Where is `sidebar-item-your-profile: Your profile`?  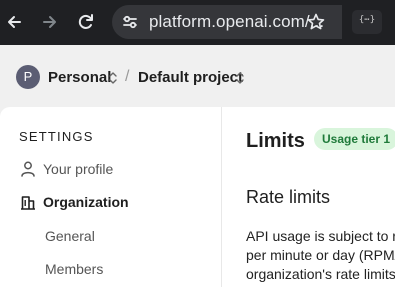
sidebar-item-your-profile: Your profile is located at coordinates (114, 169).